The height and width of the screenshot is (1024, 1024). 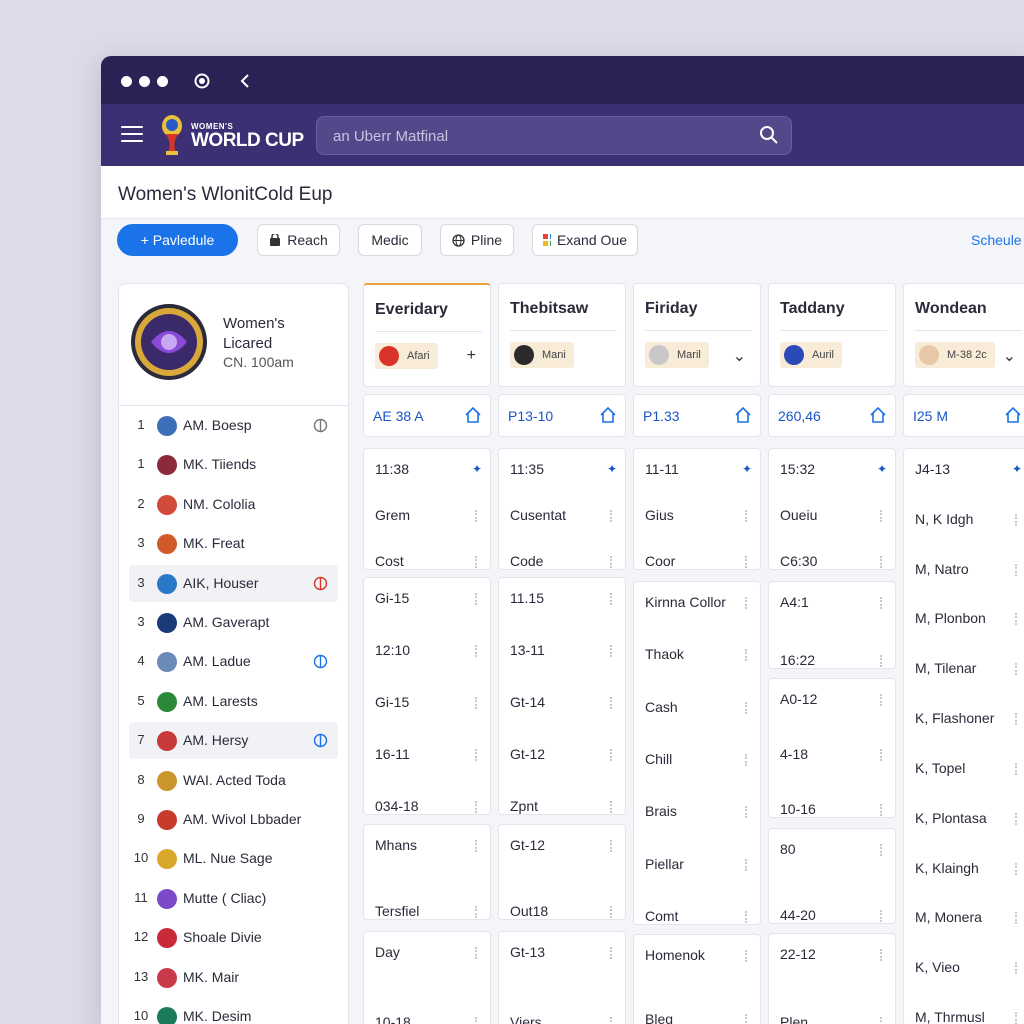 I want to click on slot-text: Out18, so click(x=529, y=911).